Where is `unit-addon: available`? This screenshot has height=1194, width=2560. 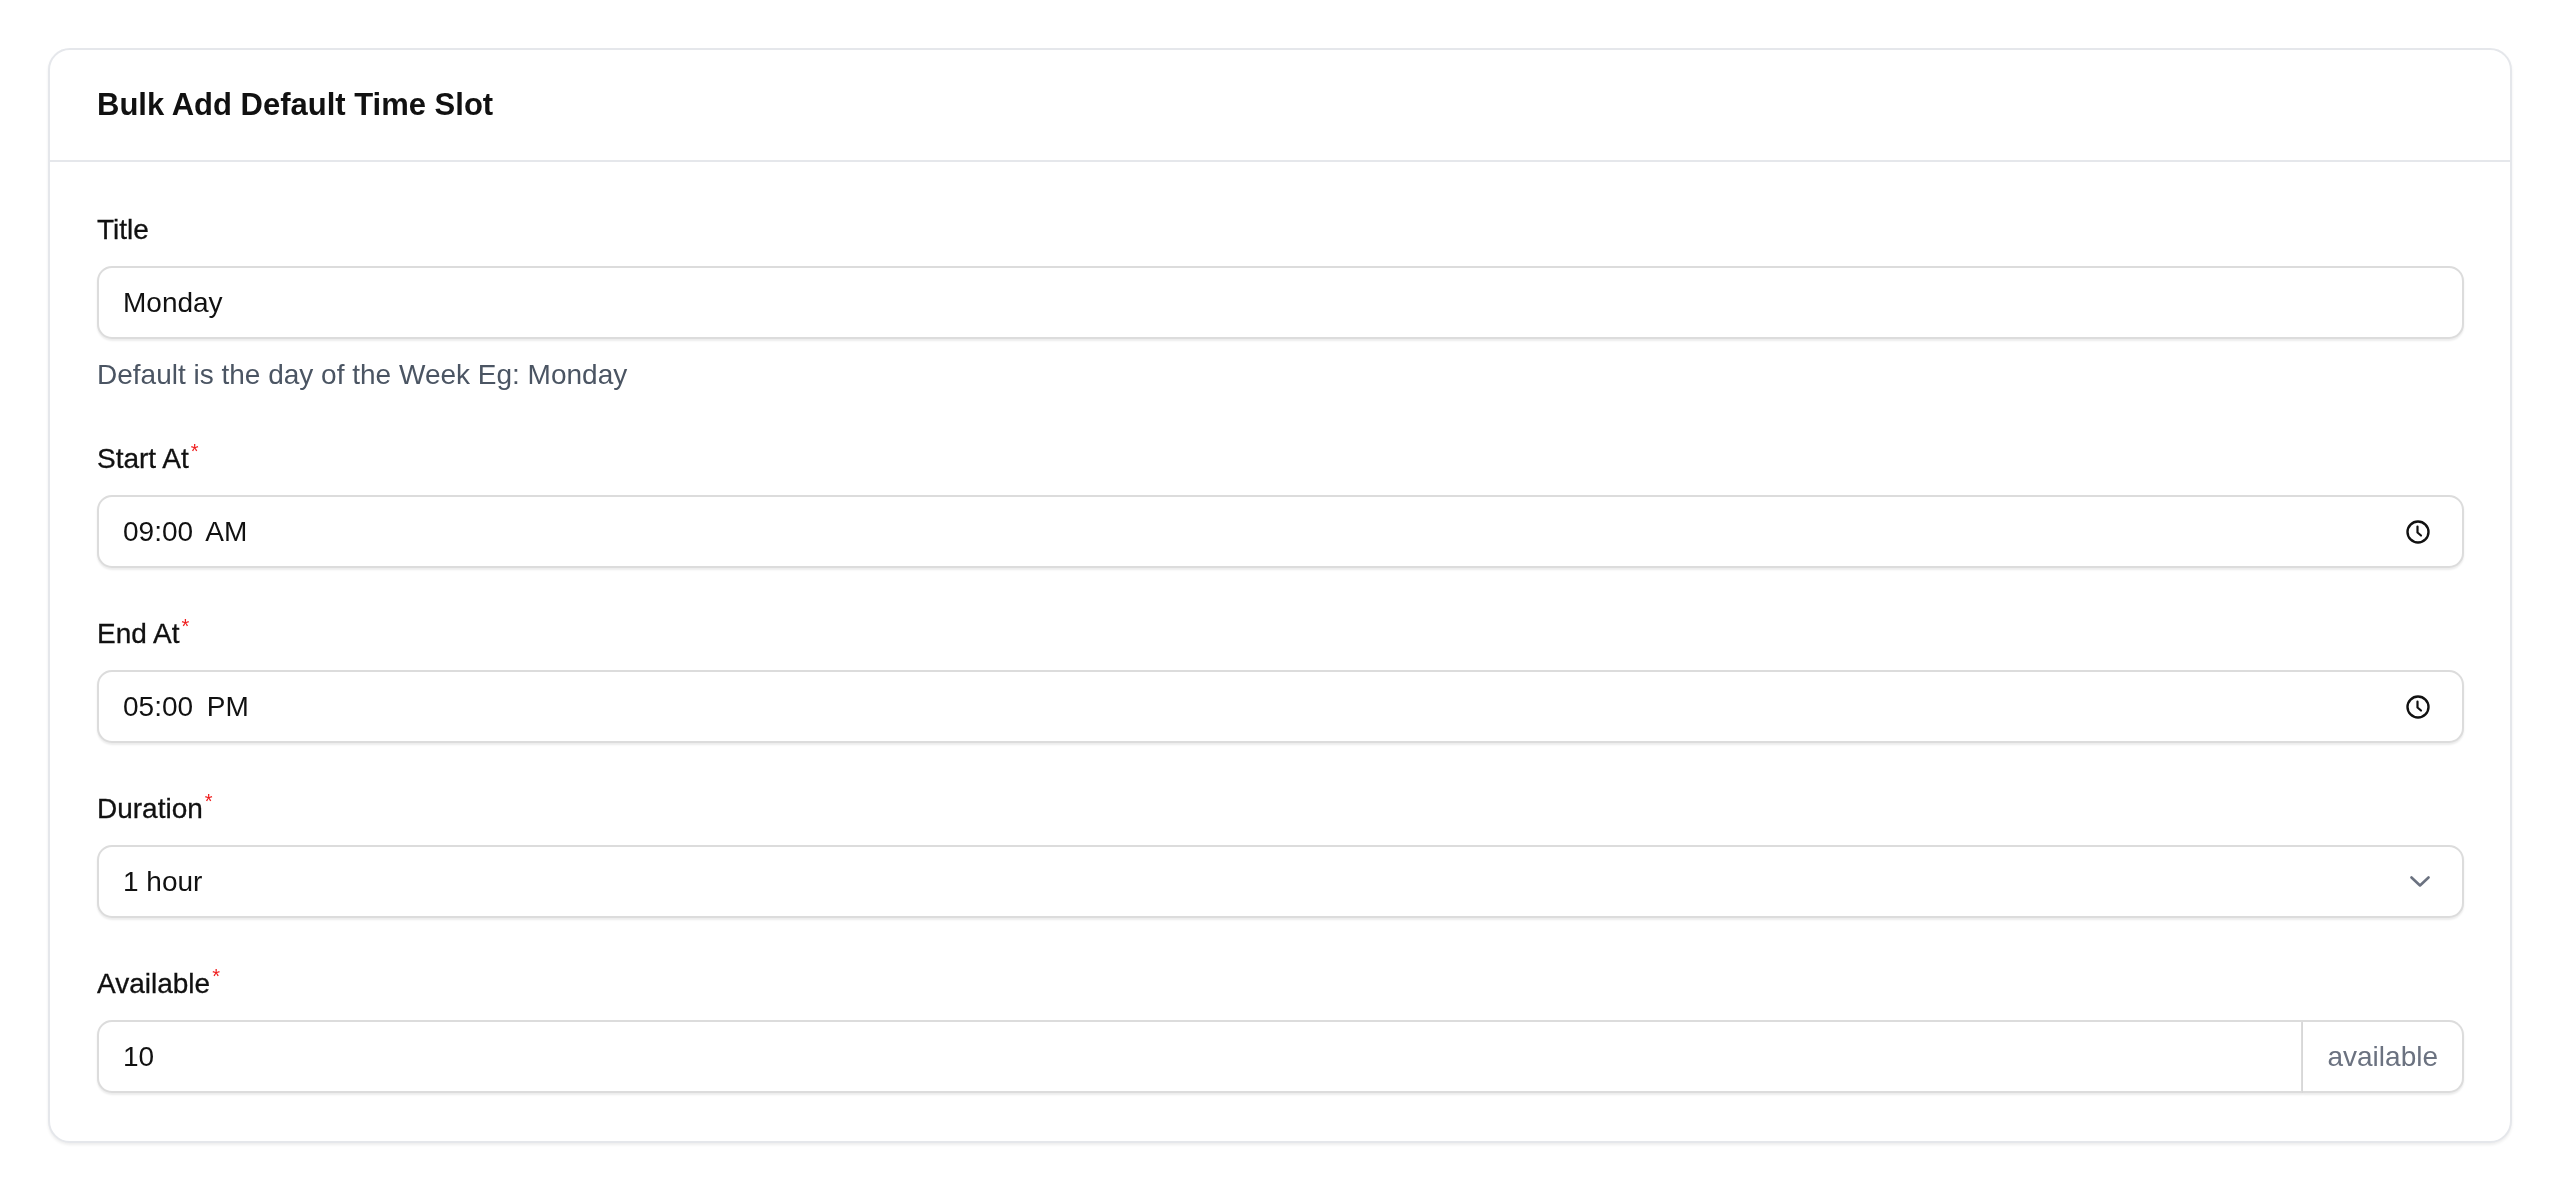
unit-addon: available is located at coordinates (2383, 1056).